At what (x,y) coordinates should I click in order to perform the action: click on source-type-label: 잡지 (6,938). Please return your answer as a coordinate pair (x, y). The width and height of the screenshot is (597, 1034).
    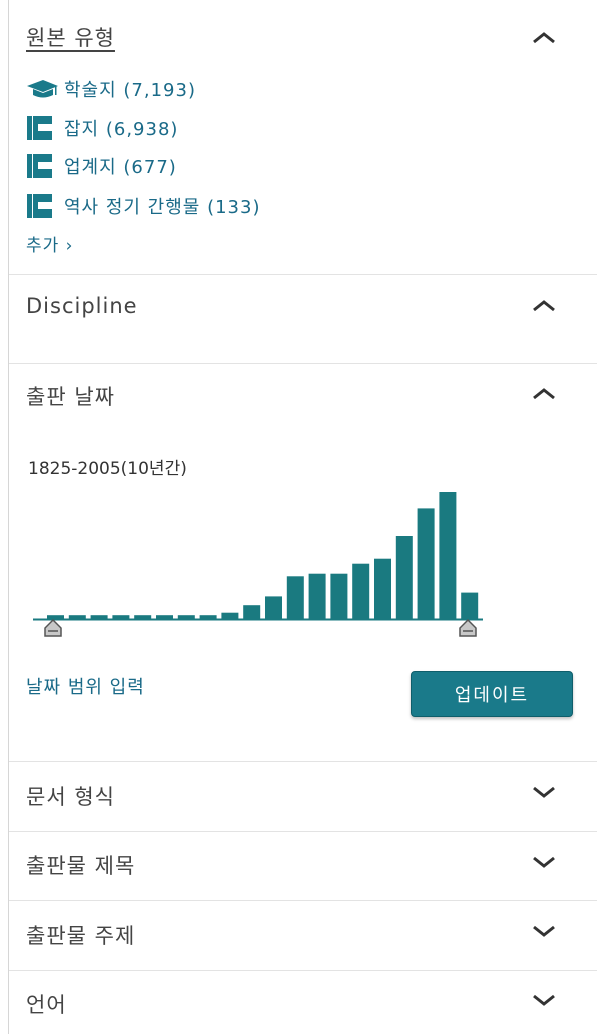
    Looking at the image, I should click on (121, 129).